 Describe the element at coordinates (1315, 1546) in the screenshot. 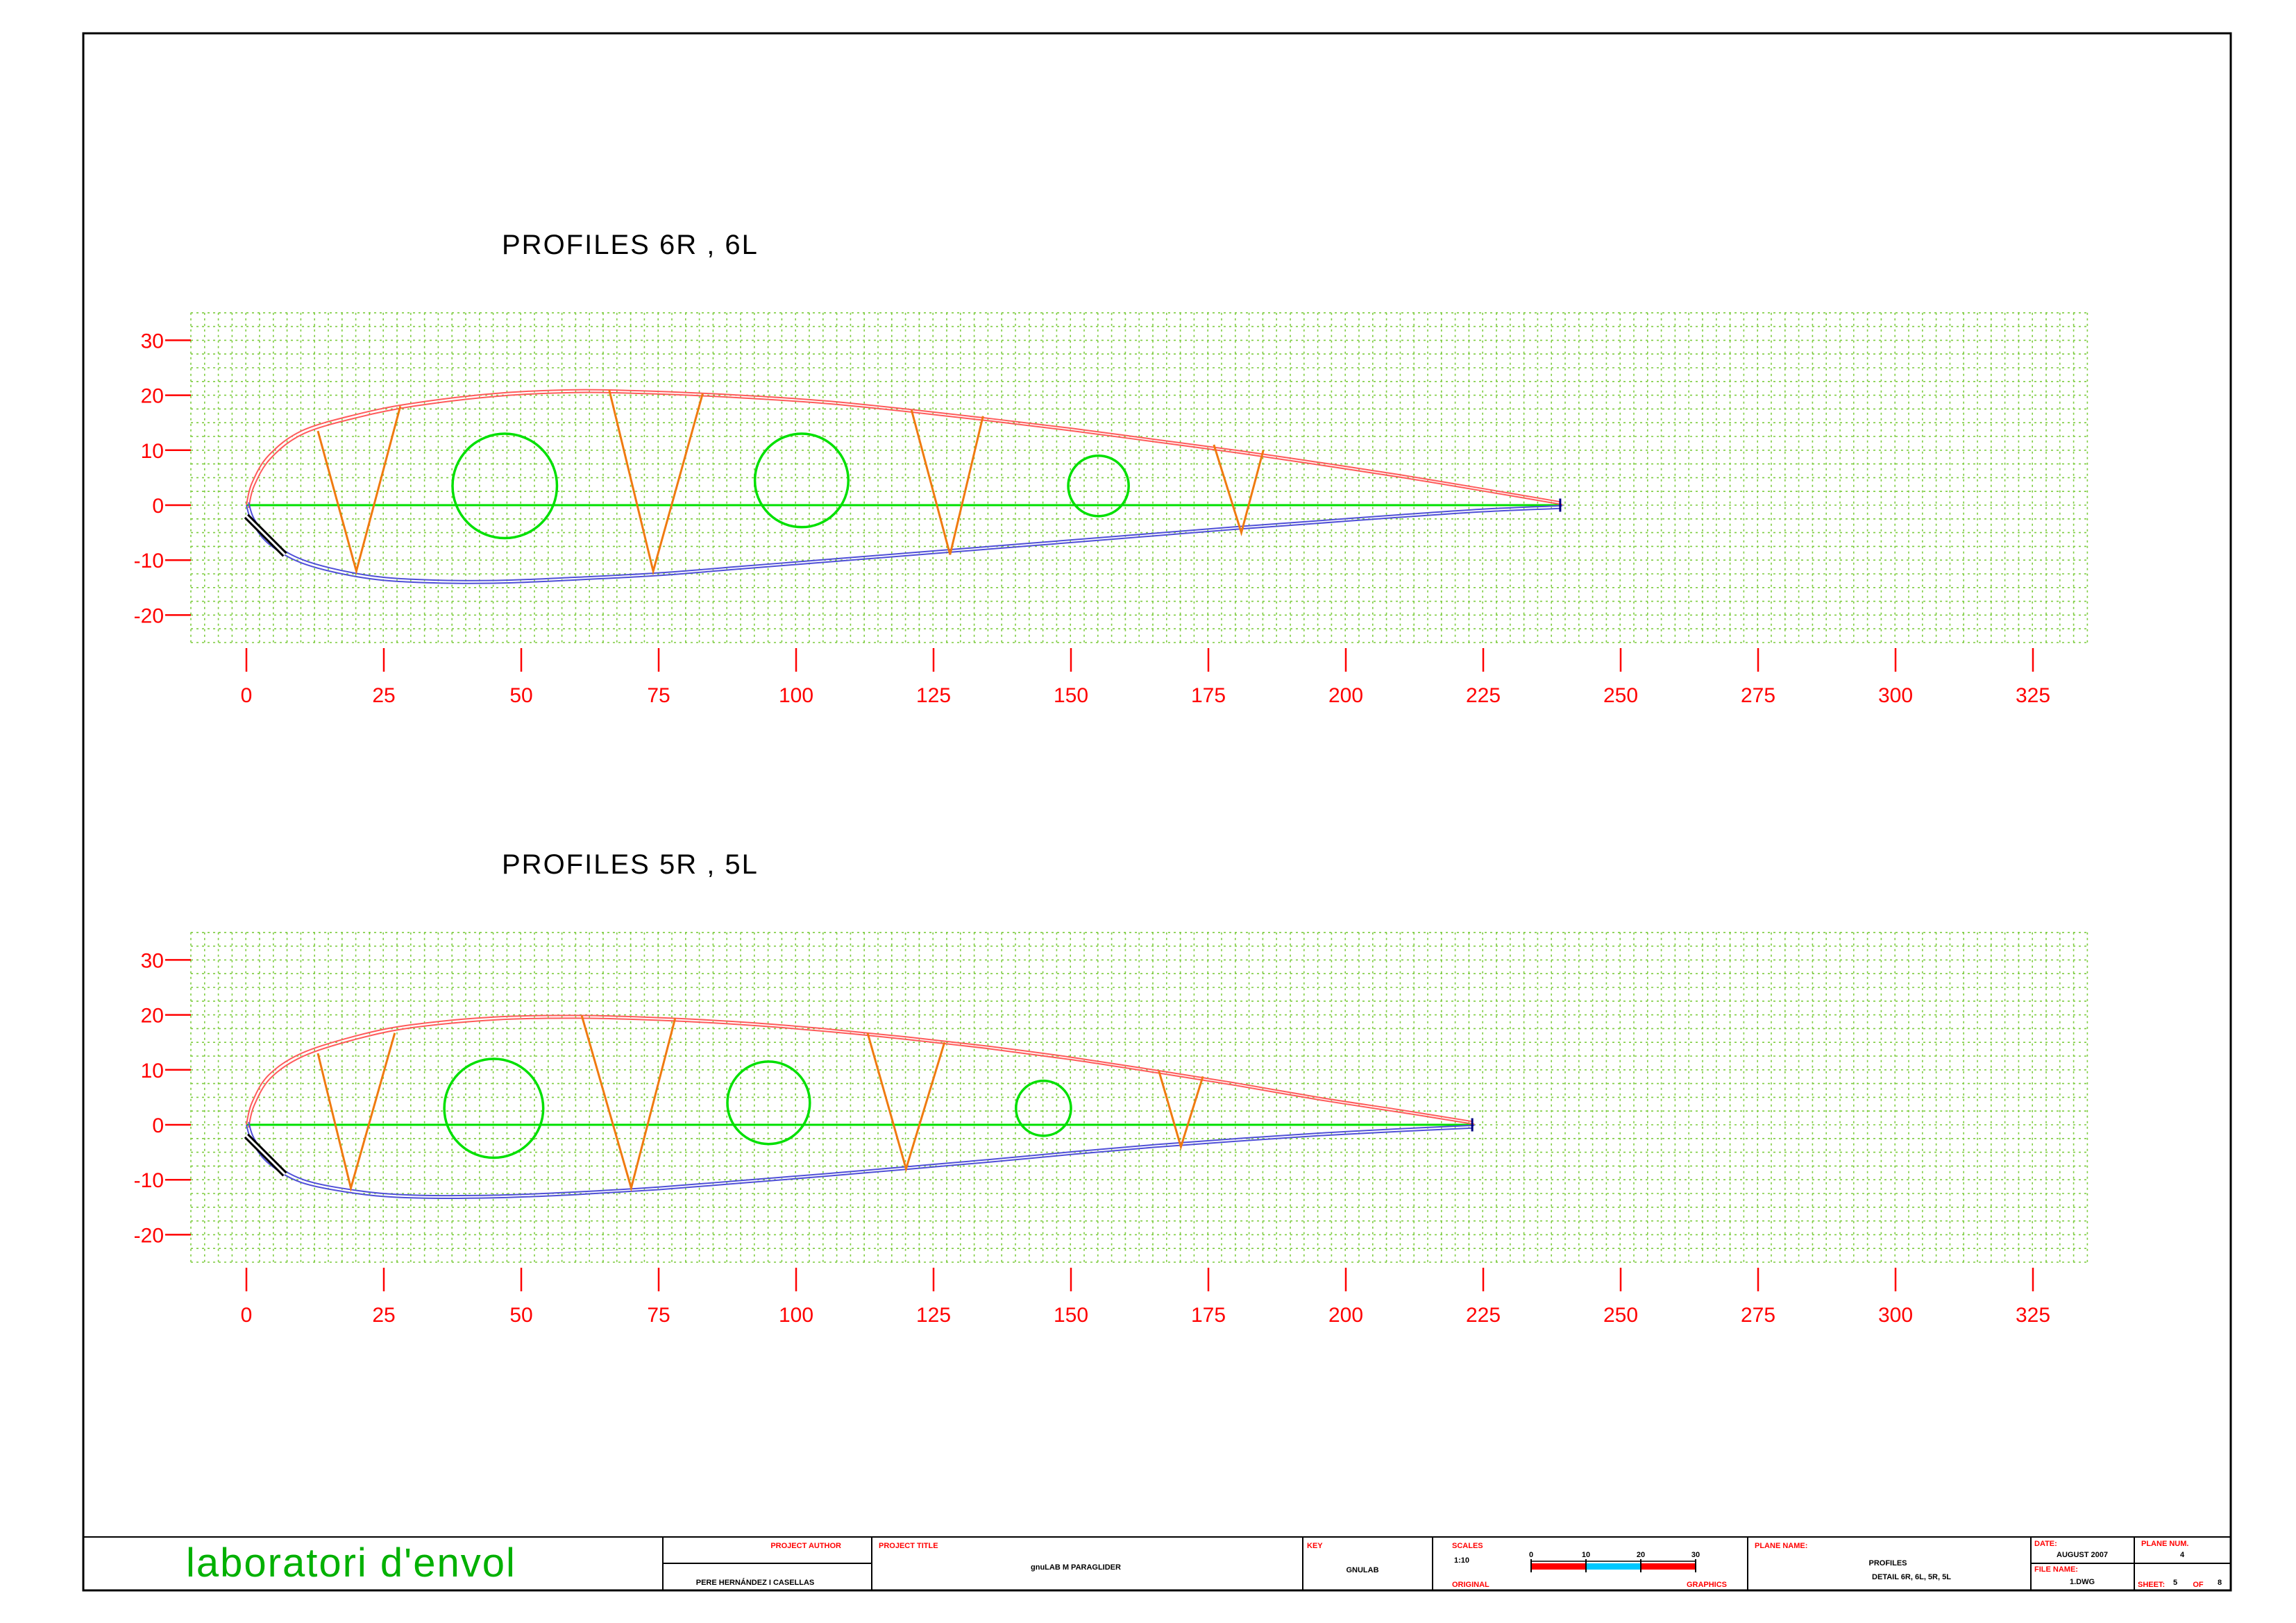

I see `key-label: KEY` at that location.